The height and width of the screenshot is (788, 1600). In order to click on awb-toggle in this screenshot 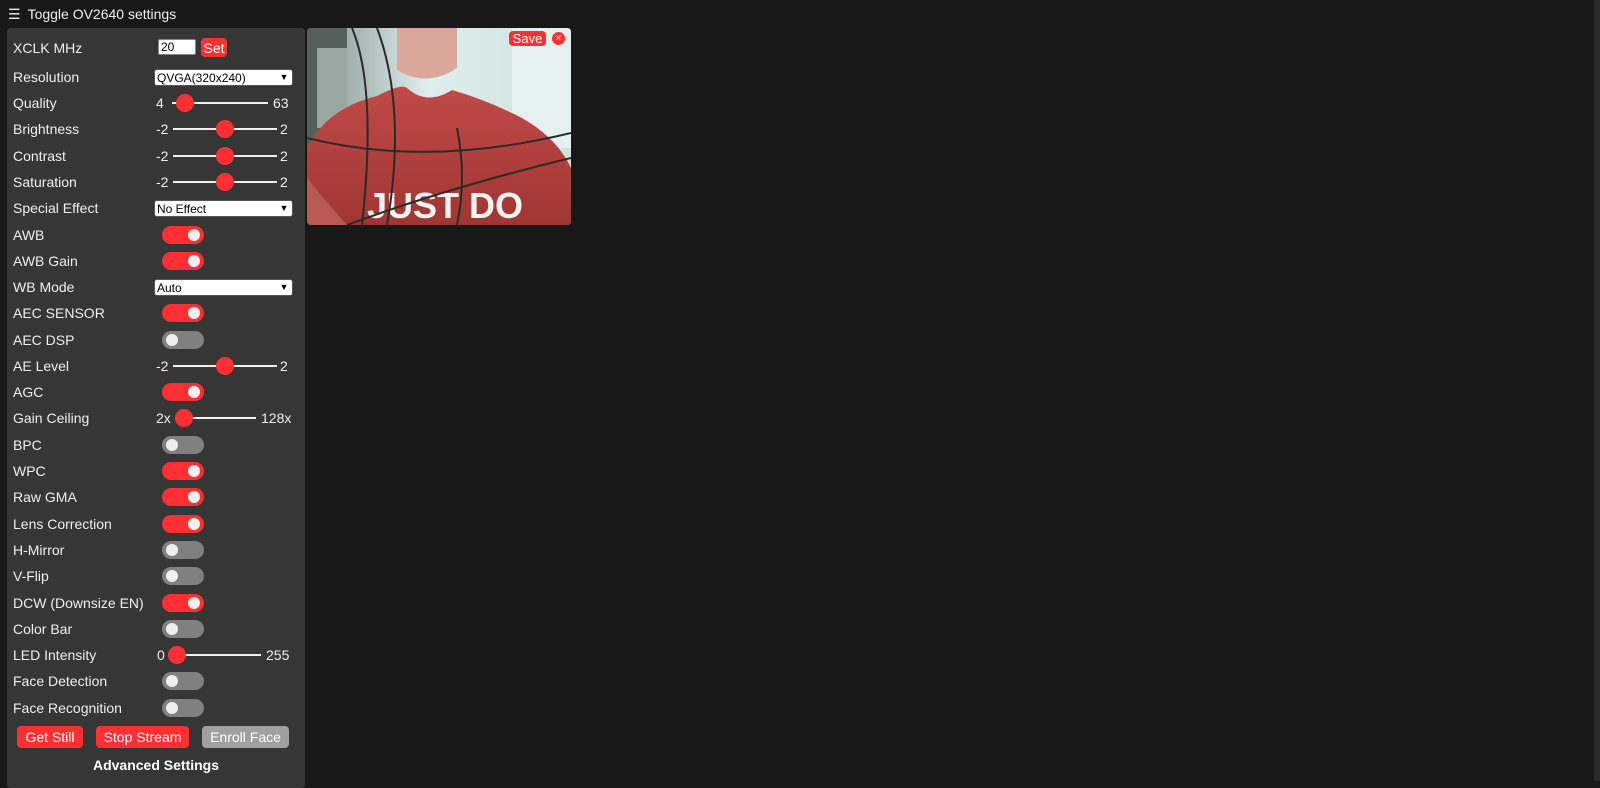, I will do `click(183, 235)`.